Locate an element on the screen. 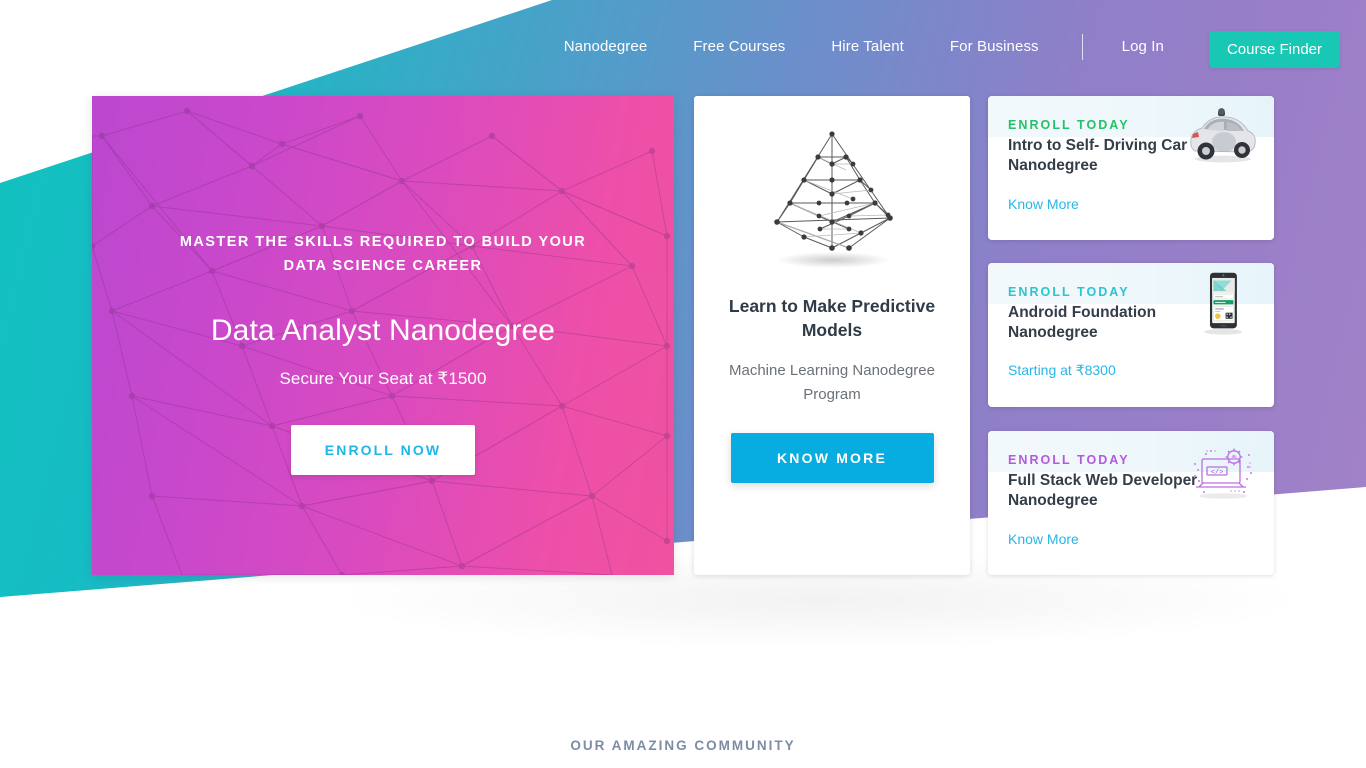  card-title-full-stack: Full Stack Web Developer Nanodegree is located at coordinates (1103, 490).